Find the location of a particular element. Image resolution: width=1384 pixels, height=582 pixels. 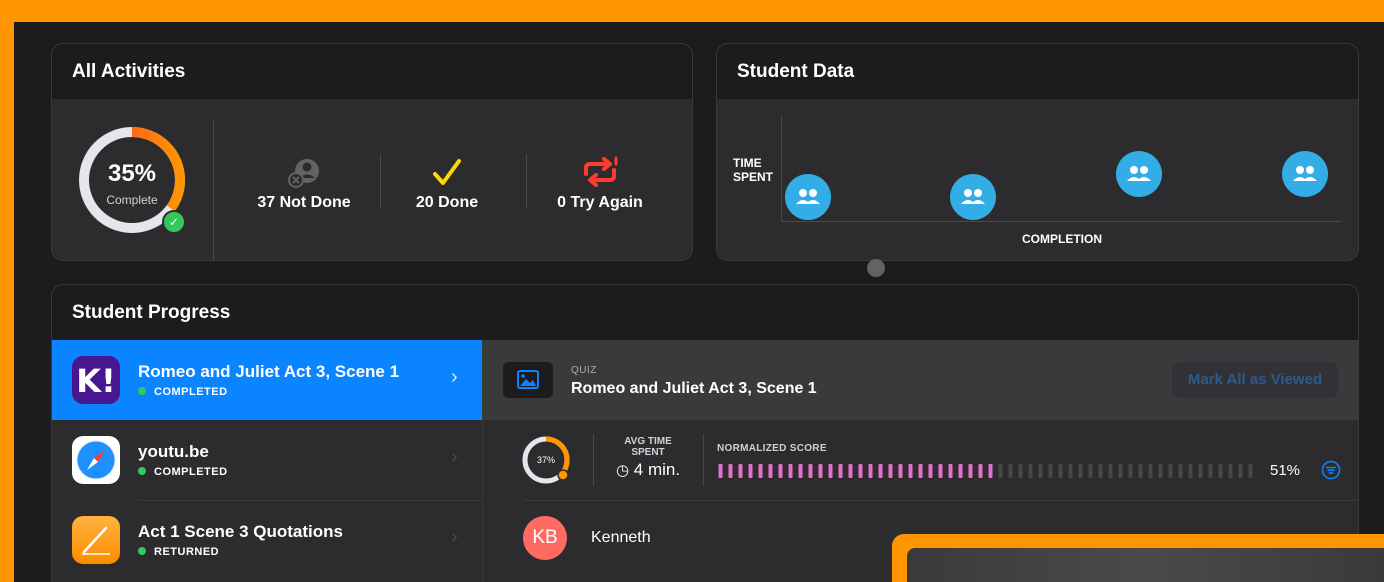

completion-mini-percent: 37% is located at coordinates (545, 460).